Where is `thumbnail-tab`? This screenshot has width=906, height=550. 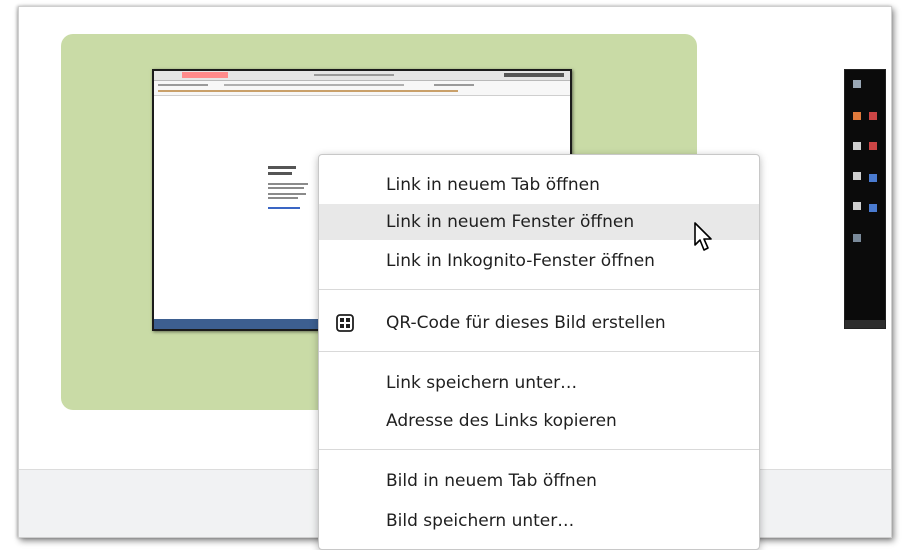 thumbnail-tab is located at coordinates (205, 75).